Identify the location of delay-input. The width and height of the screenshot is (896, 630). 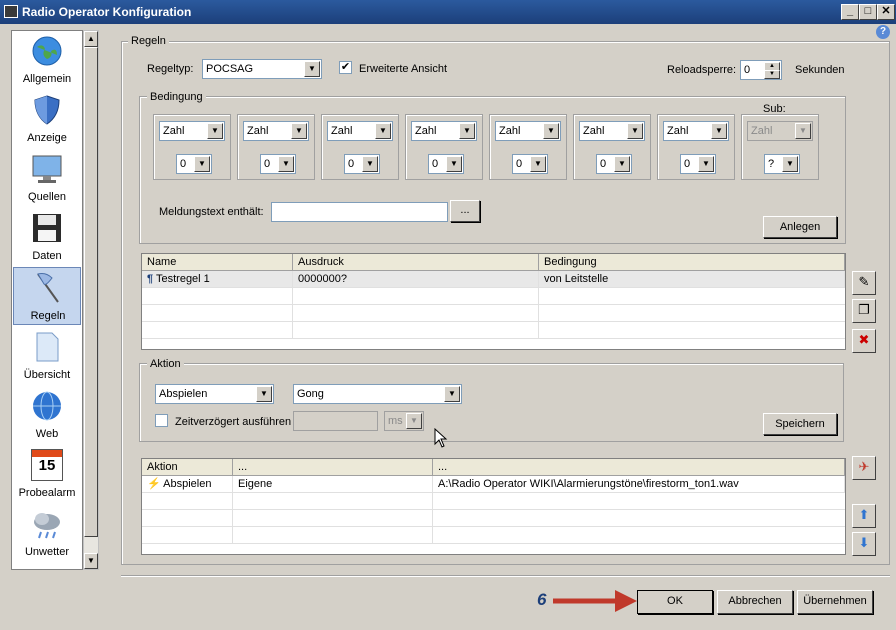
(335, 421).